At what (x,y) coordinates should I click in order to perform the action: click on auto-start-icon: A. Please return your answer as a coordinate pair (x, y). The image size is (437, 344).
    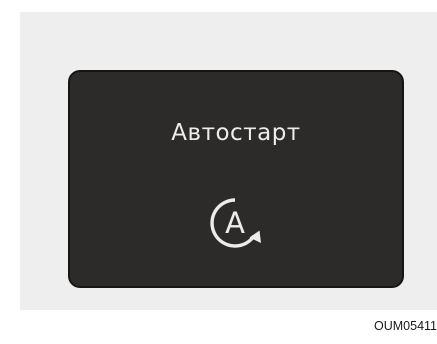
    Looking at the image, I should click on (235, 223).